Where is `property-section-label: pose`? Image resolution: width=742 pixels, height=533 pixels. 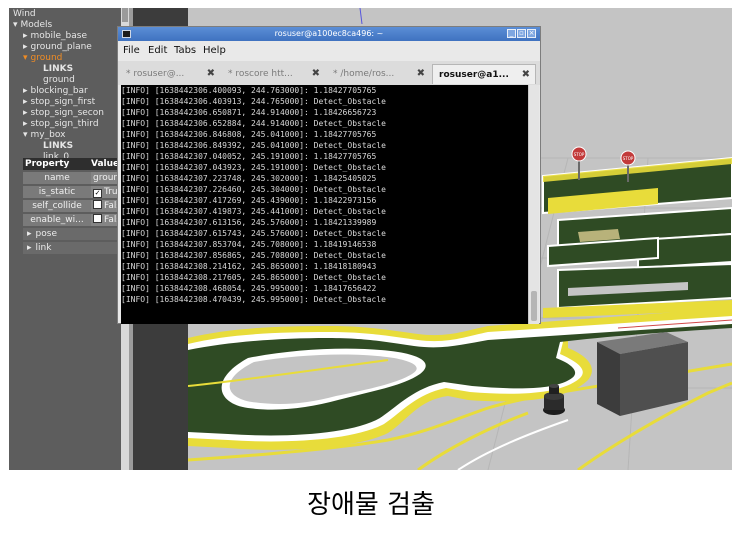 property-section-label: pose is located at coordinates (46, 234).